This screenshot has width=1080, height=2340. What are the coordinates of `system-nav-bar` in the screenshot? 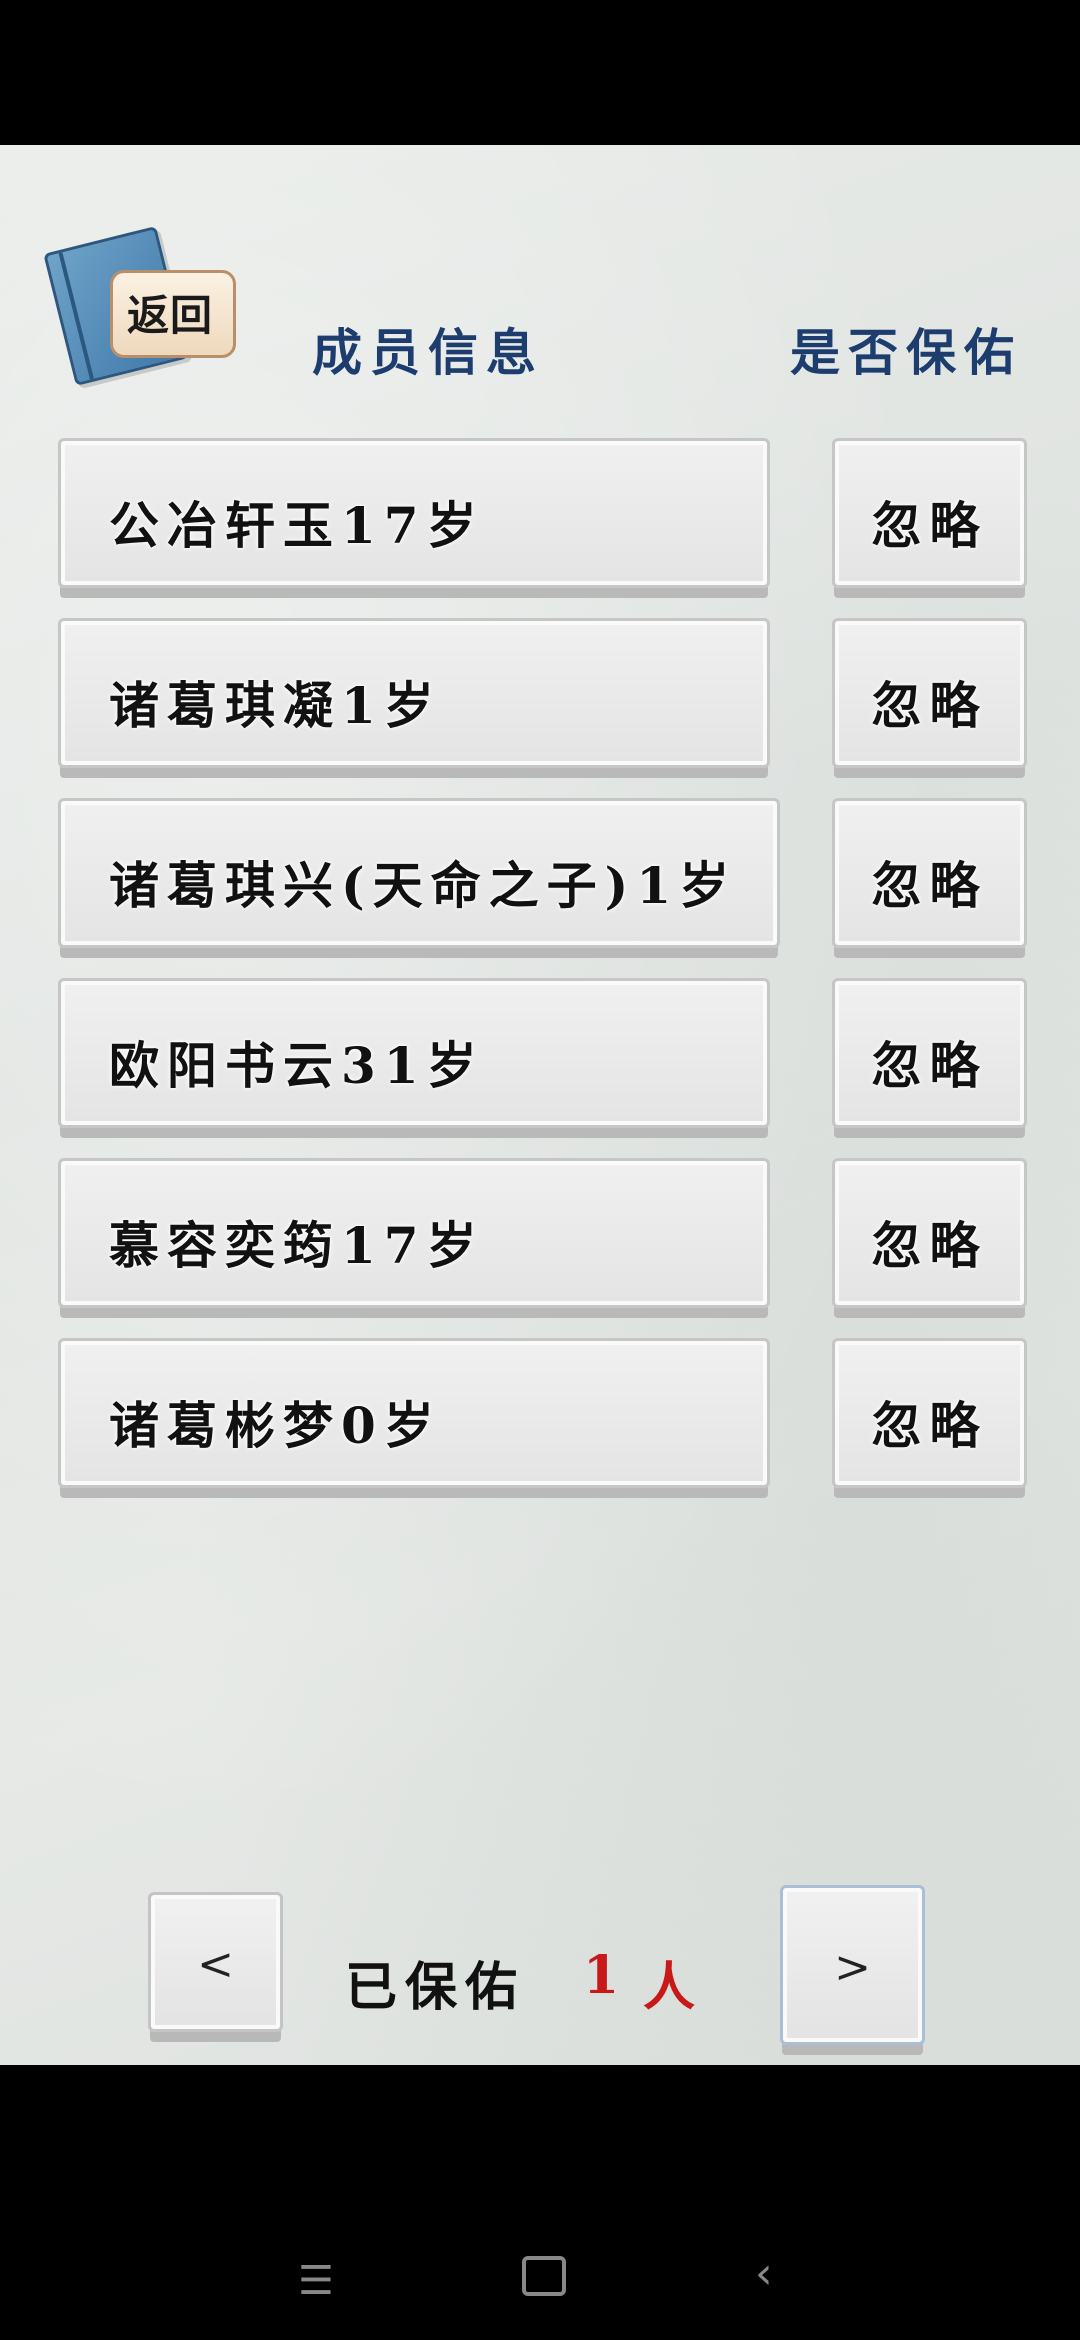 It's located at (540, 2202).